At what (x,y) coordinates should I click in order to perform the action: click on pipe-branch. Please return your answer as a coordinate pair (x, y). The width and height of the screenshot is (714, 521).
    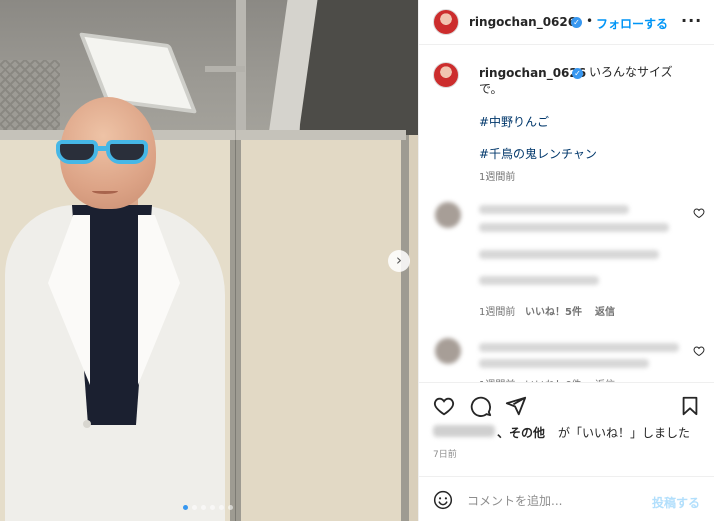
    Looking at the image, I should click on (225, 69).